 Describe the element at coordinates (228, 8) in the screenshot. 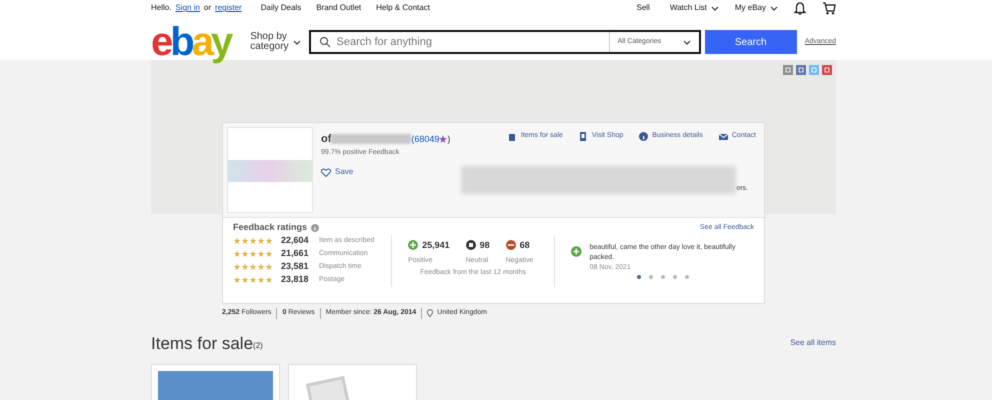

I see `register-link: register` at that location.